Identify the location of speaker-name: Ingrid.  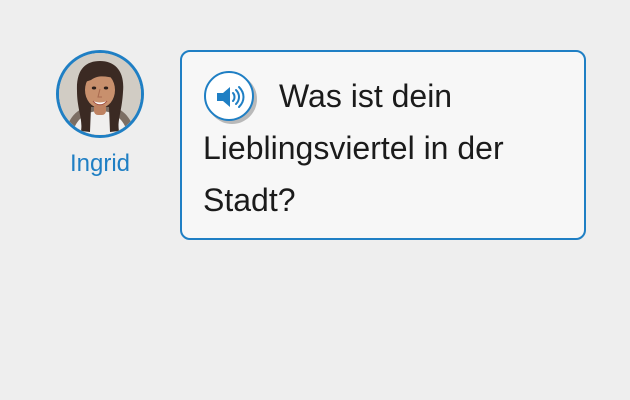
(100, 163).